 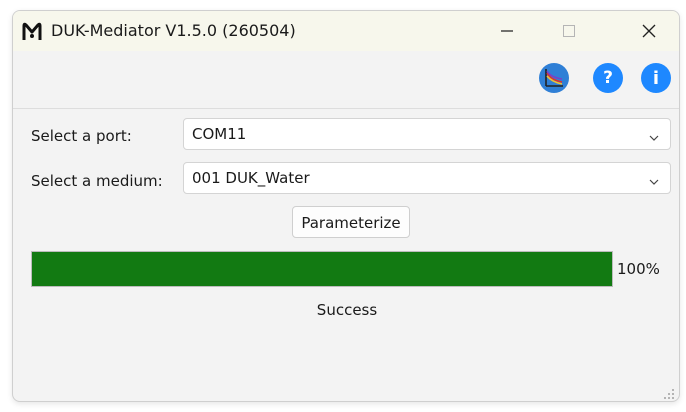 I want to click on progress-fill, so click(x=322, y=269).